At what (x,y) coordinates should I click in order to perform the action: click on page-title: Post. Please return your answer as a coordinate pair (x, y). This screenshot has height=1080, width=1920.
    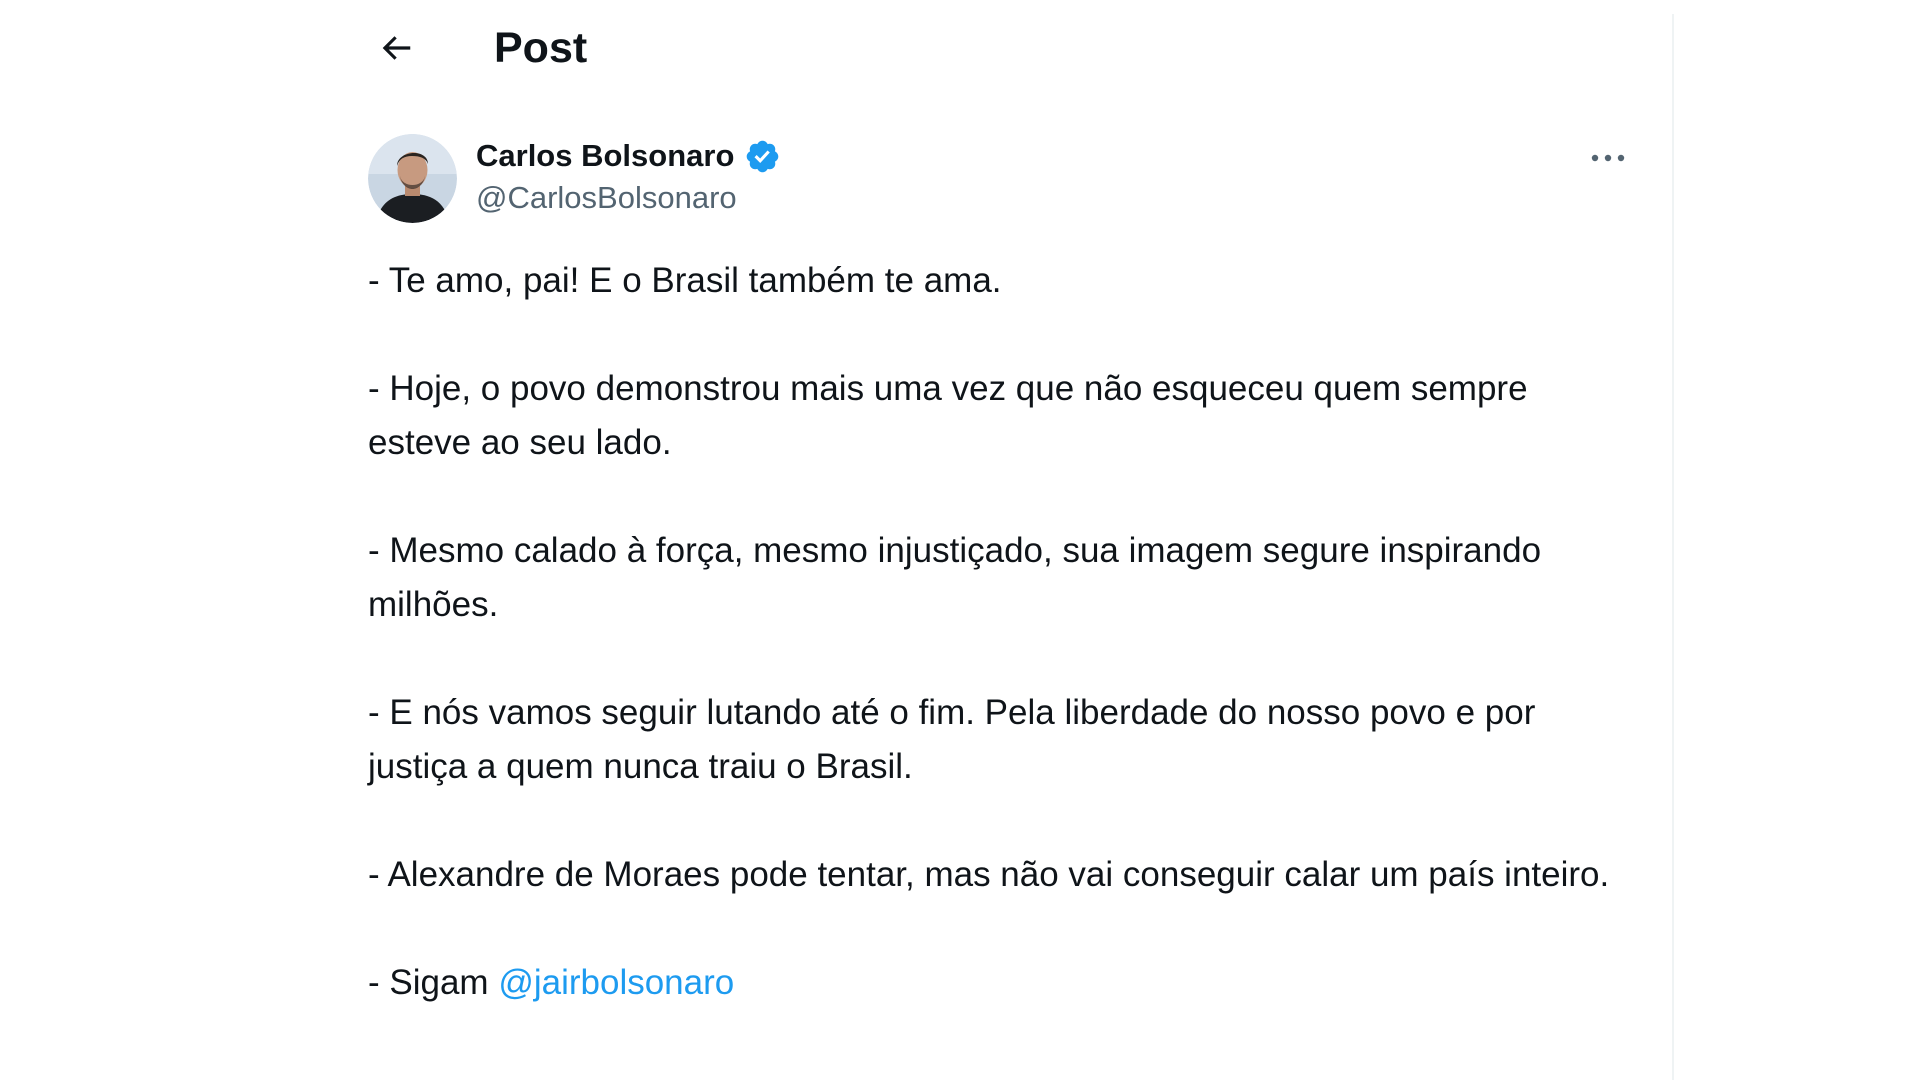
    Looking at the image, I should click on (541, 48).